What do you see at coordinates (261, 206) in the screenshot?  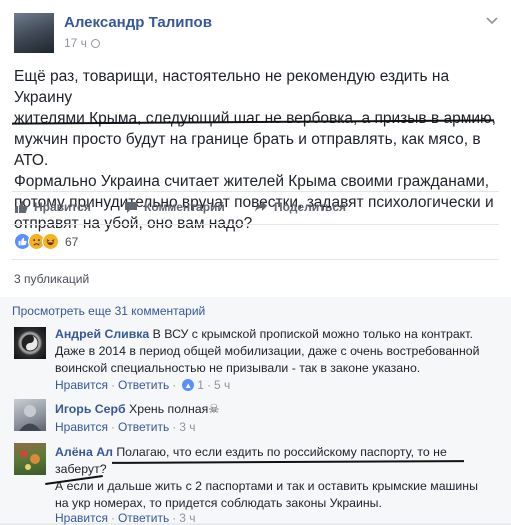 I see `share-arrow-icon` at bounding box center [261, 206].